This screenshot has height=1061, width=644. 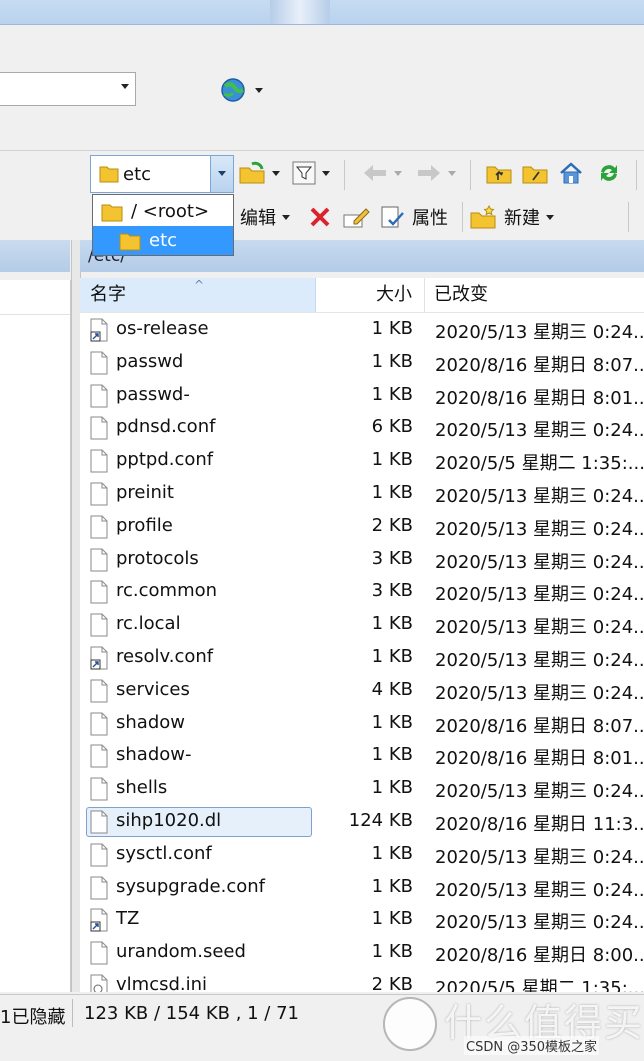 I want to click on dropdown-item-etc: etc, so click(x=163, y=240).